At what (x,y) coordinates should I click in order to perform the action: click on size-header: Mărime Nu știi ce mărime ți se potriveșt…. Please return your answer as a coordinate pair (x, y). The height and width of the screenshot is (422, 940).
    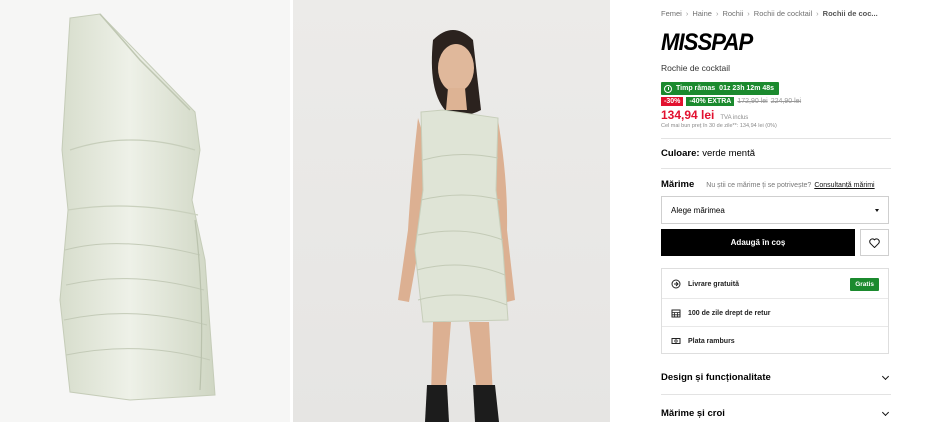
    Looking at the image, I should click on (776, 184).